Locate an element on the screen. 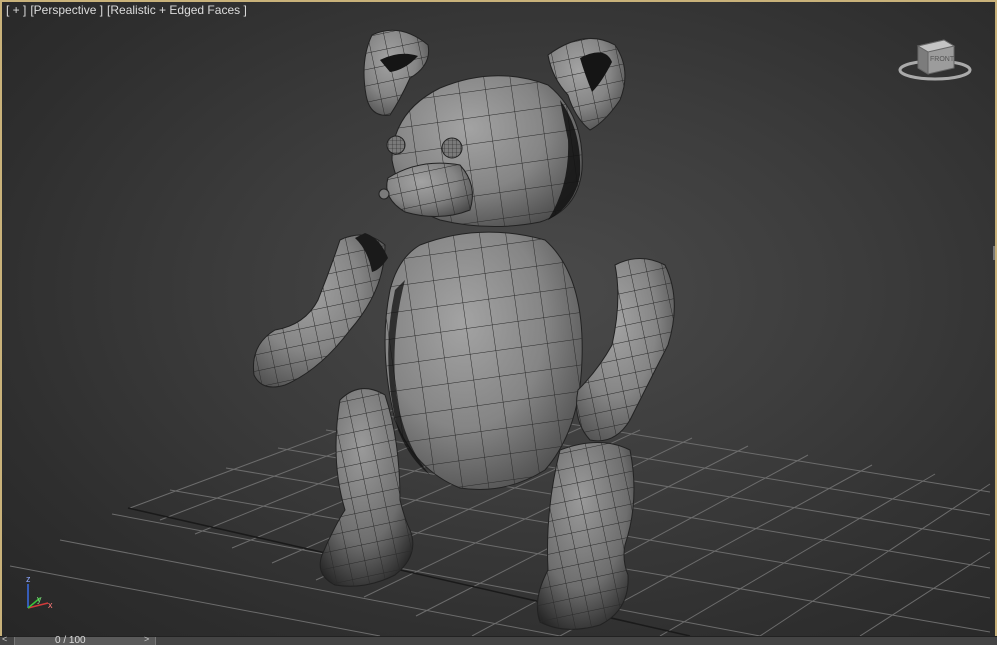 The image size is (997, 645). axis-x-label: x is located at coordinates (50, 605).